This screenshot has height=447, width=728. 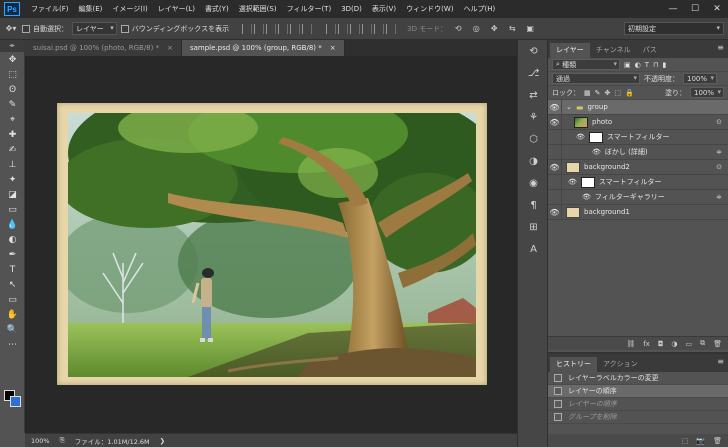 I want to click on menu-file: ファイル(F), so click(x=50, y=9).